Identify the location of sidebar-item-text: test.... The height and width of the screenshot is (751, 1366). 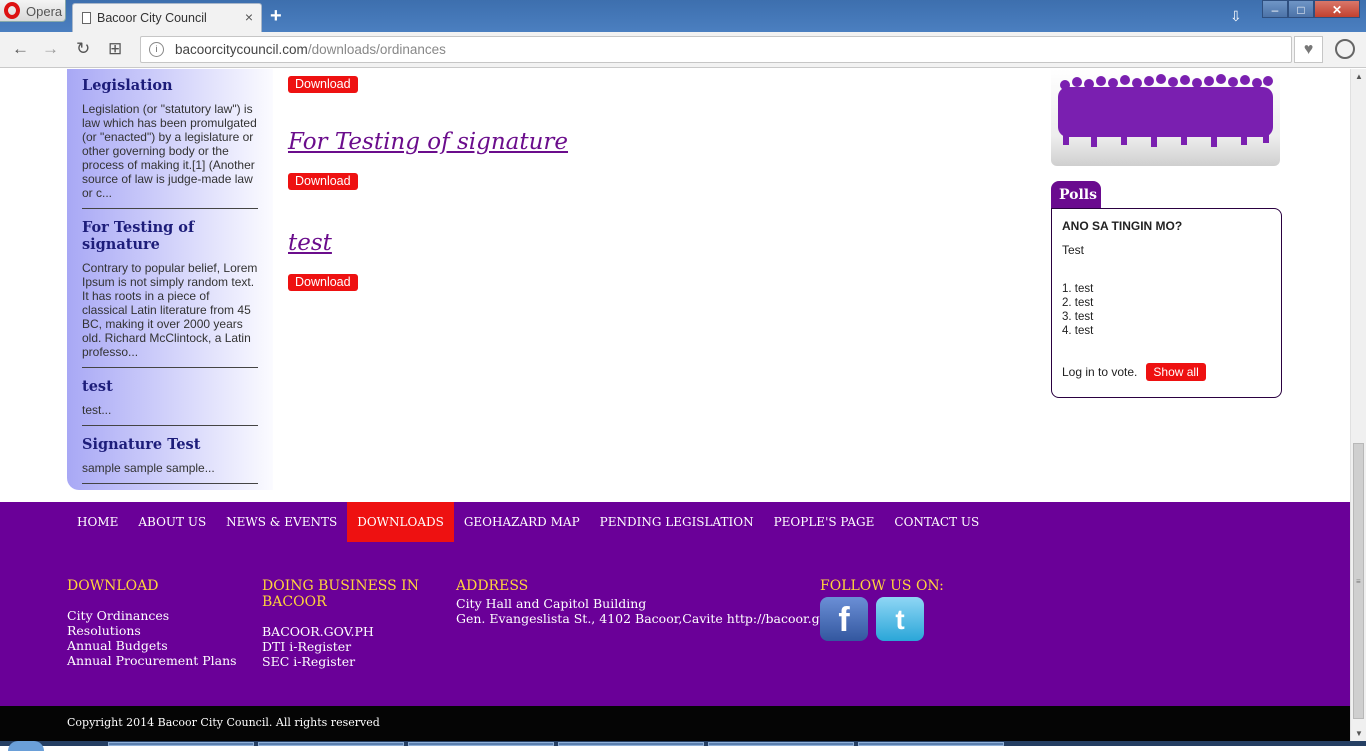
(97, 410).